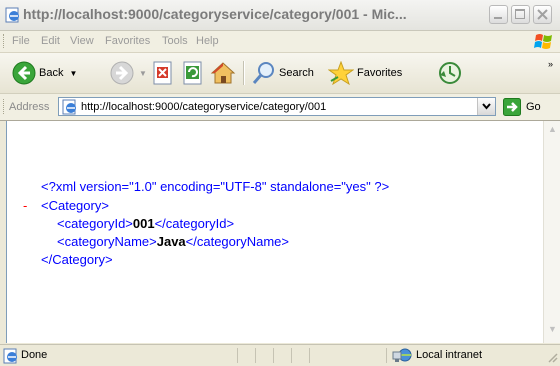 This screenshot has height=366, width=560. I want to click on history-button, so click(450, 73).